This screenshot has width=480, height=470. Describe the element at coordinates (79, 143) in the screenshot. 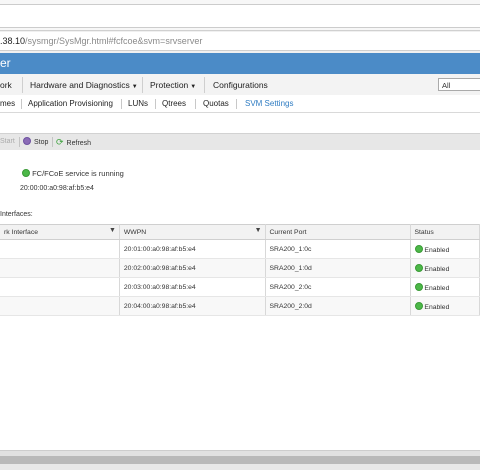

I see `refresh-label: Refresh` at that location.